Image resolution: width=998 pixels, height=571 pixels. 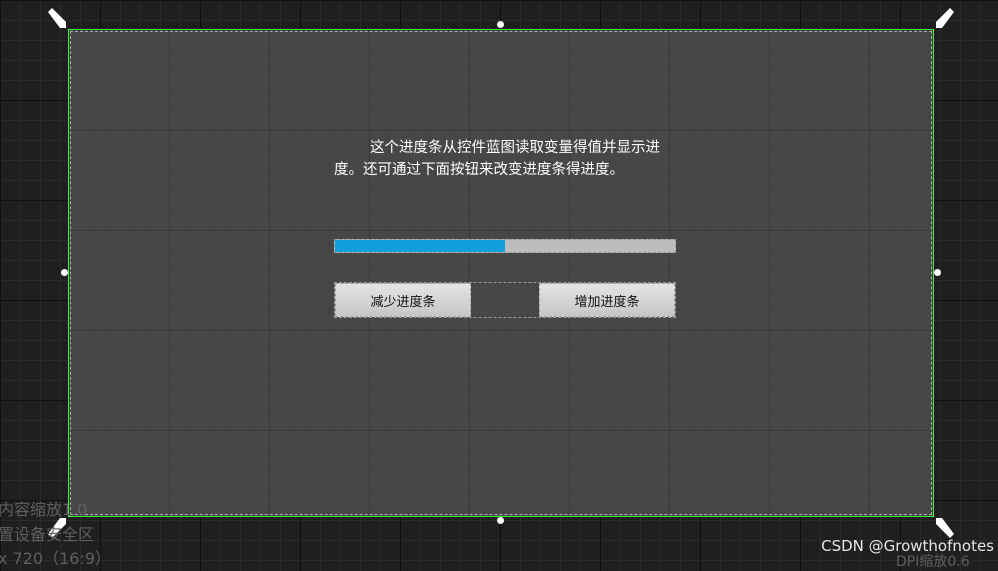 What do you see at coordinates (56, 18) in the screenshot?
I see `corner-handle-top-left-icon` at bounding box center [56, 18].